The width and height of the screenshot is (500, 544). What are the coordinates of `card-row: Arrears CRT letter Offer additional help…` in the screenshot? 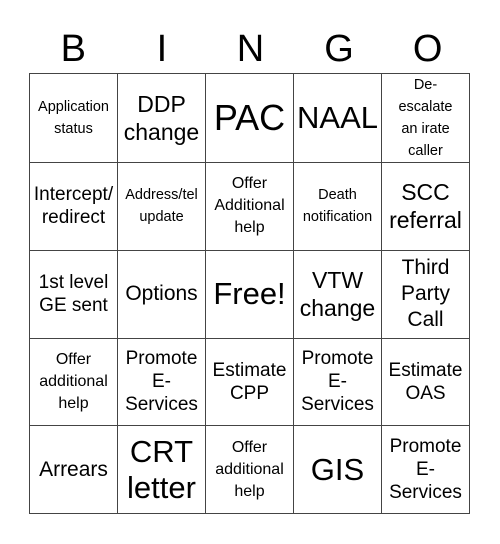 It's located at (249, 469).